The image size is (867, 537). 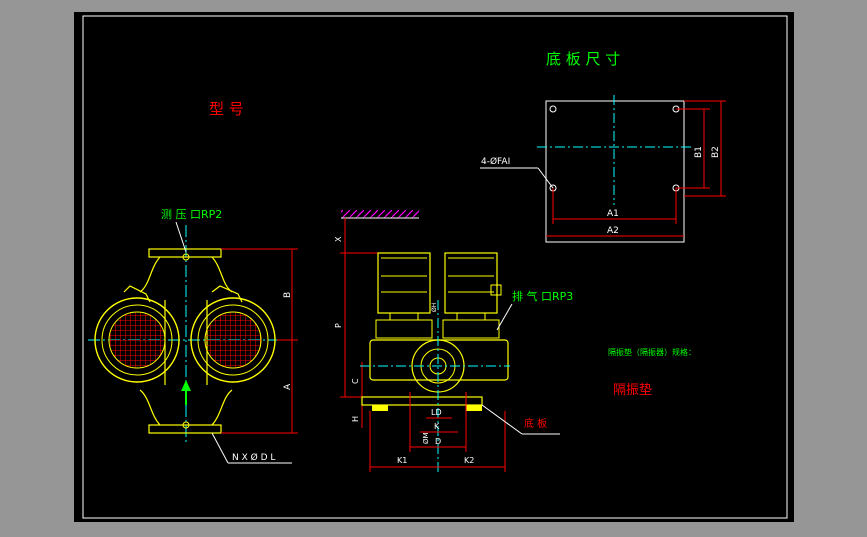 What do you see at coordinates (402, 460) in the screenshot?
I see `dim-k1: K1` at bounding box center [402, 460].